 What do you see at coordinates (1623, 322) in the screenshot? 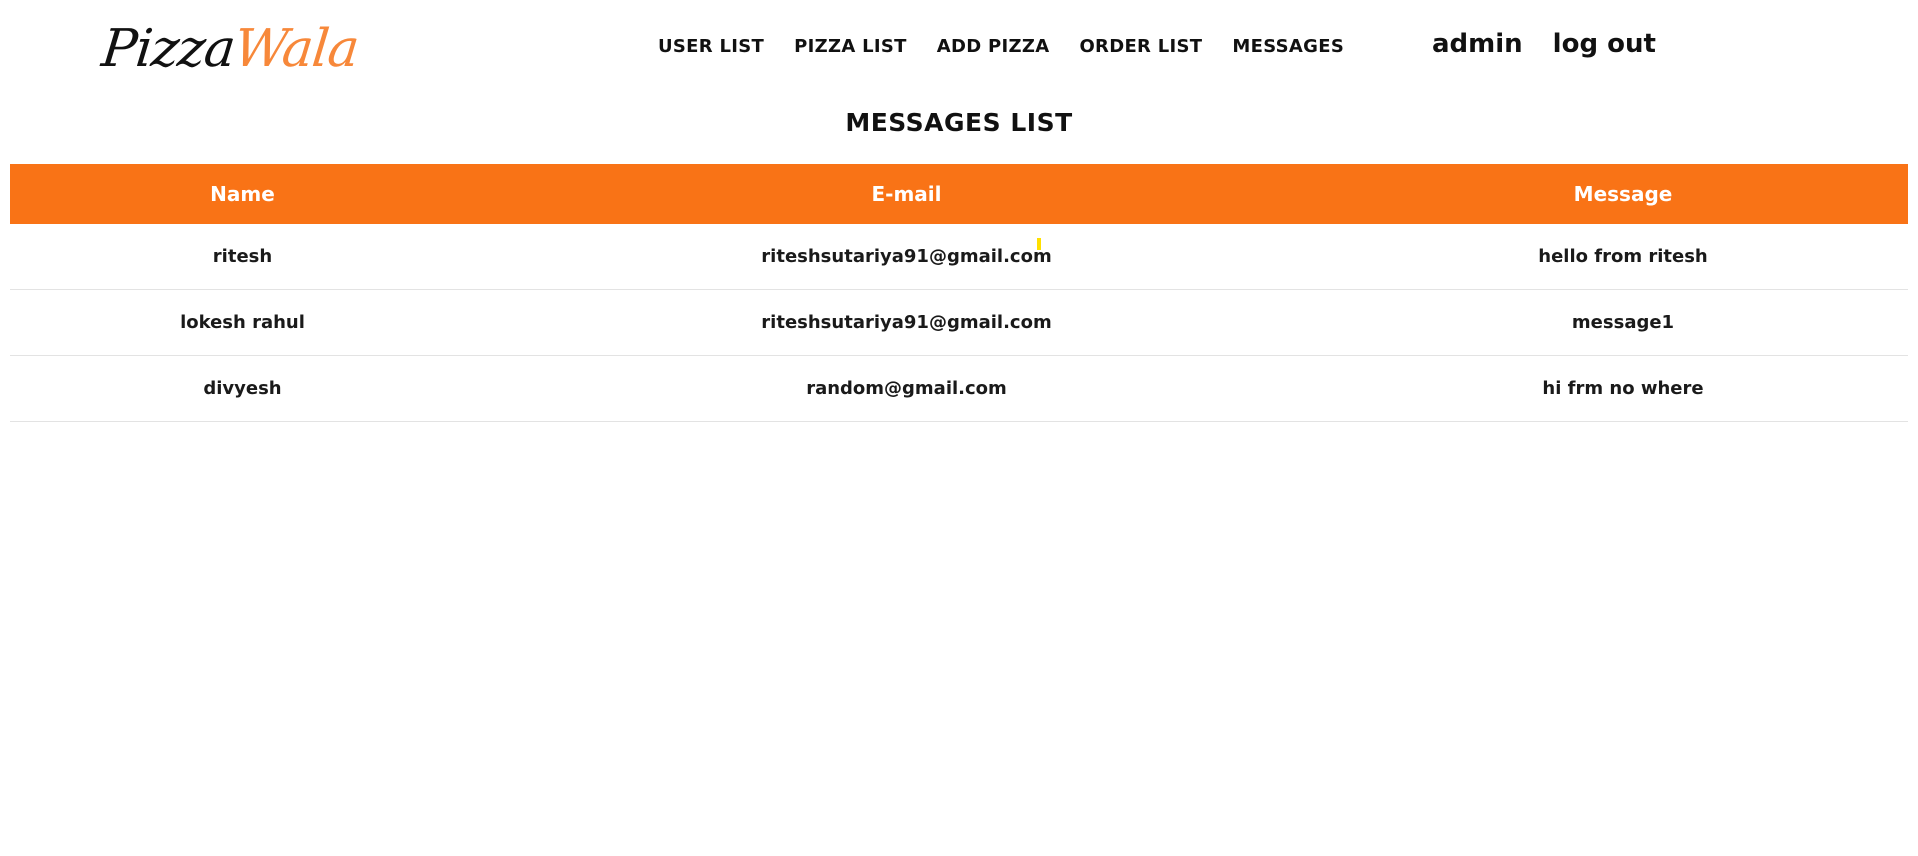
I see `cell-message: message1` at bounding box center [1623, 322].